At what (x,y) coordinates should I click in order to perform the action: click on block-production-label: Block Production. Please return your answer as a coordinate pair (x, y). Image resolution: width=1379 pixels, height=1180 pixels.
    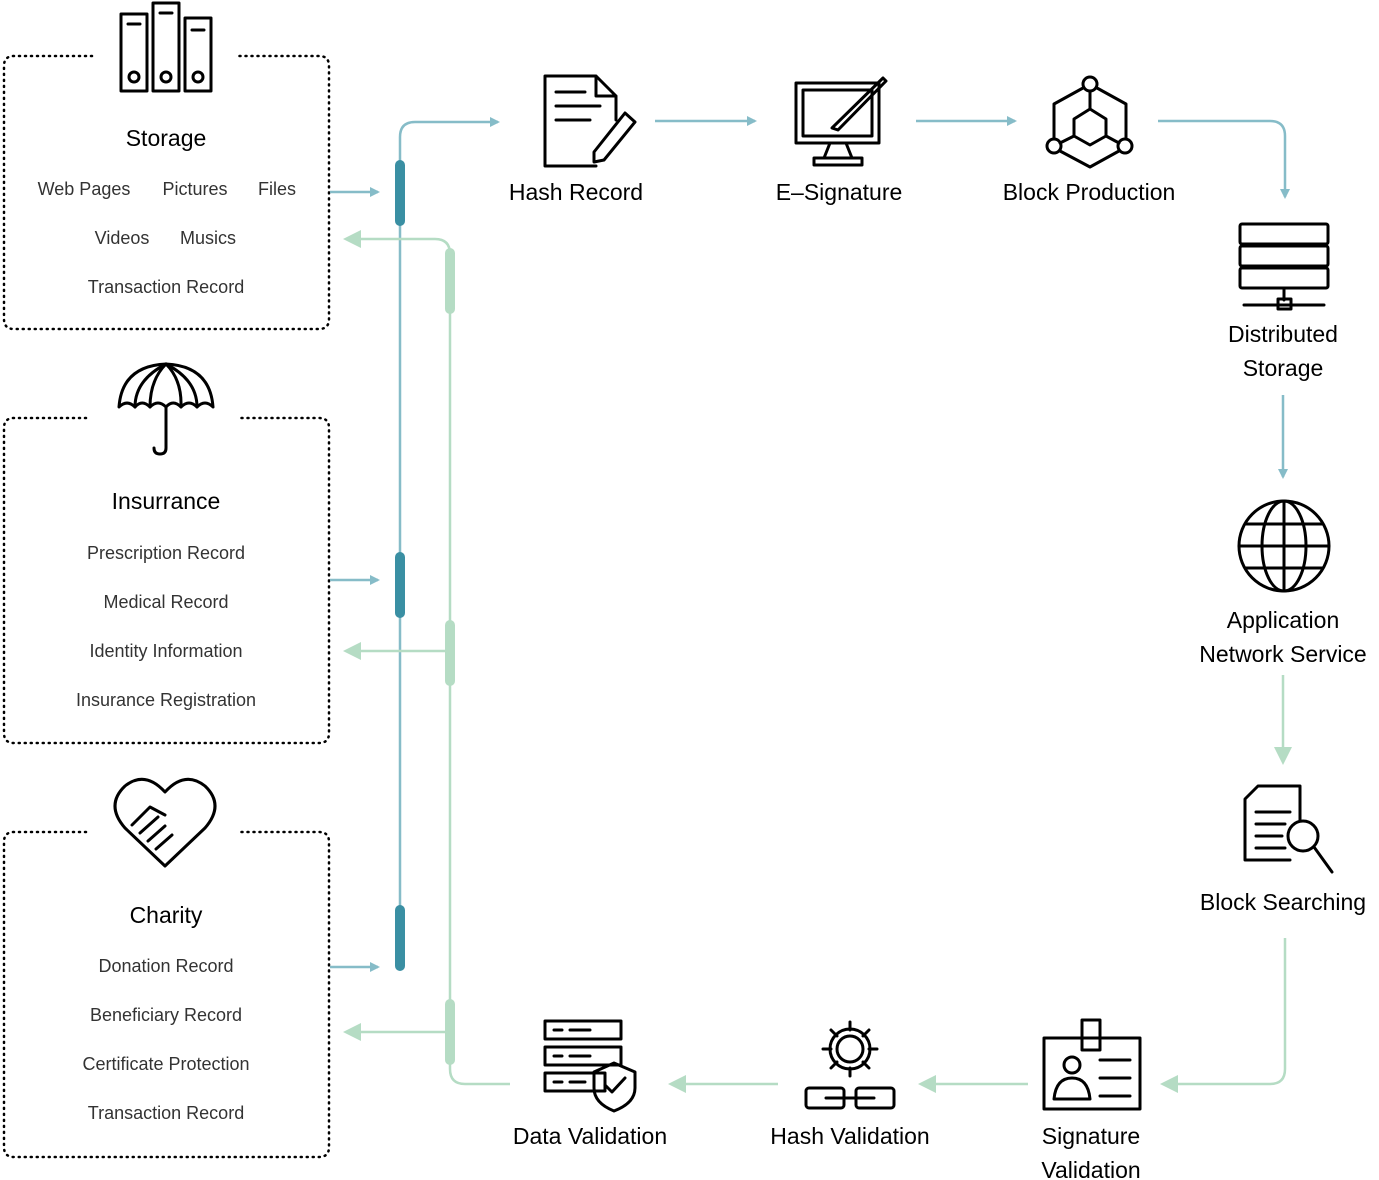
    Looking at the image, I should click on (1089, 192).